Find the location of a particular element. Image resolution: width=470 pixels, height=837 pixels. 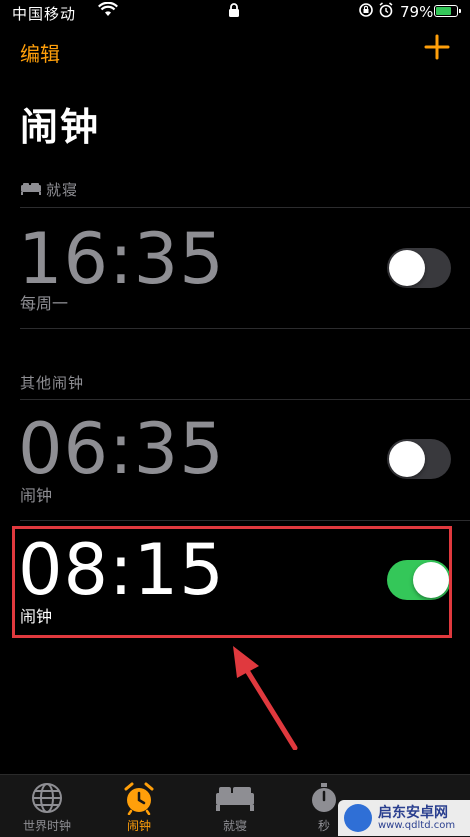

status-bar: 中国移动 79% is located at coordinates (235, 12).